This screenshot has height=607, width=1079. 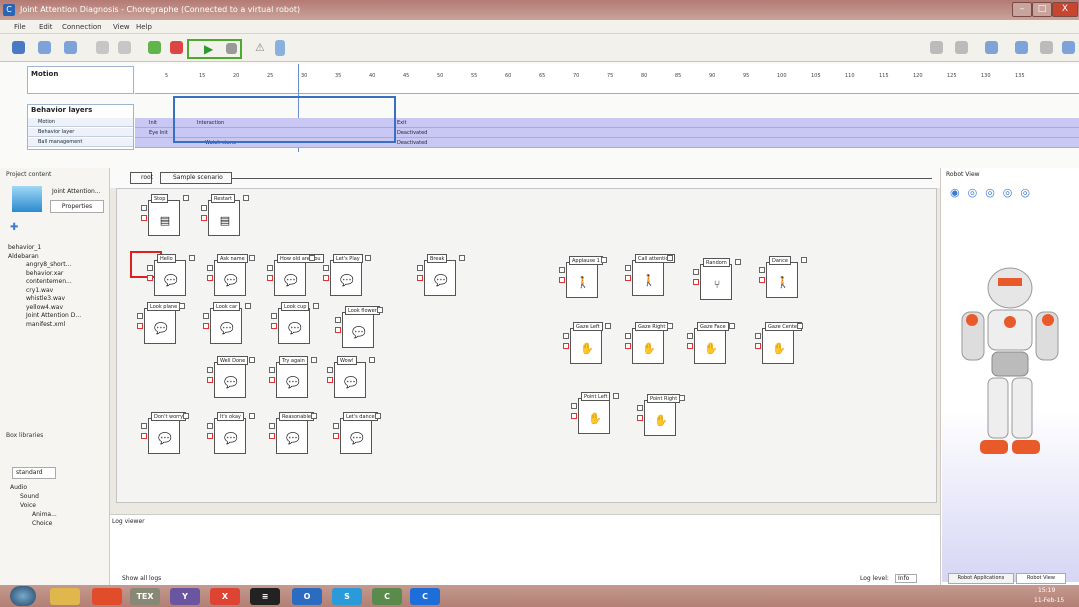 I want to click on project-tree-item: behavior.xar, so click(x=44, y=273).